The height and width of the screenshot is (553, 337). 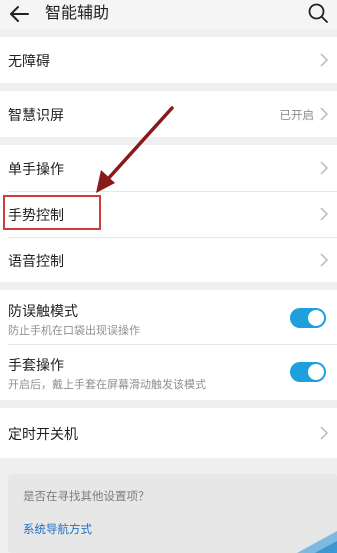 I want to click on anti-touch-row: 防误触模式 防止手机在口袋出现误操作, so click(x=168, y=317).